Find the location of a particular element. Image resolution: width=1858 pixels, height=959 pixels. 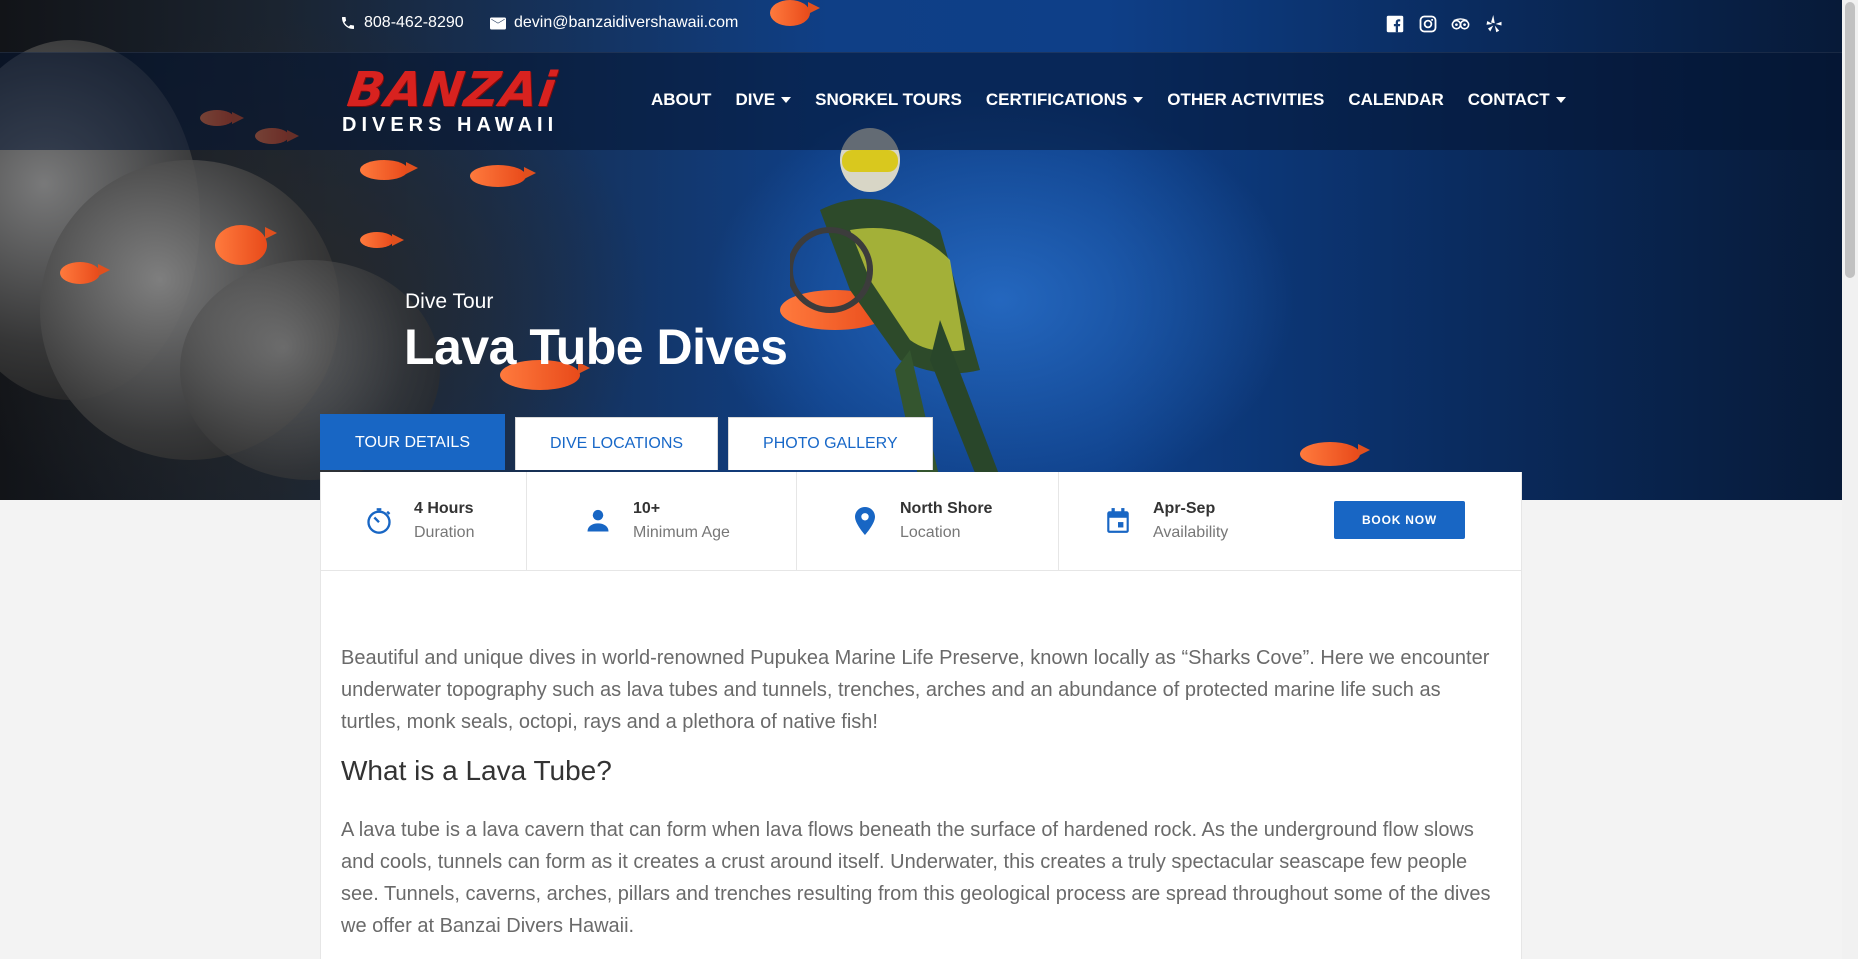

yelp-icon is located at coordinates (1493, 23).